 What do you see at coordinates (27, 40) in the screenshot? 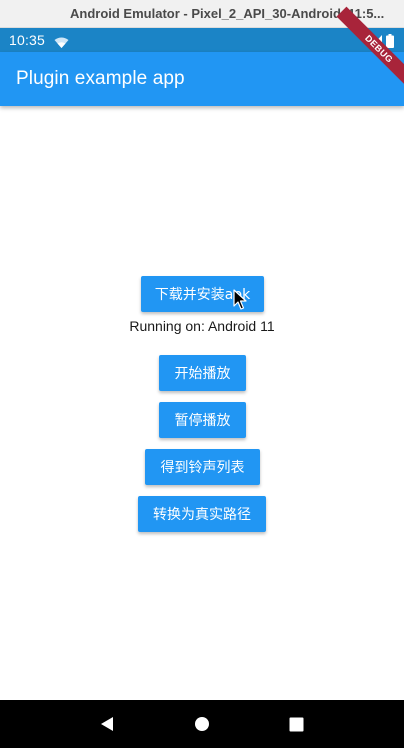
I see `status-time: 10:35` at bounding box center [27, 40].